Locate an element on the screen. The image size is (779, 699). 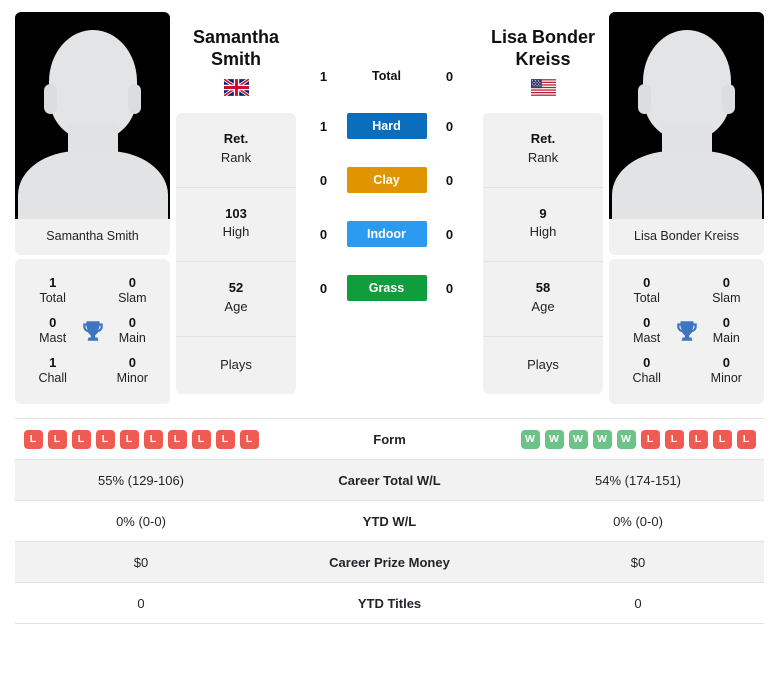
left-info-high: 103 High is located at coordinates (236, 225).